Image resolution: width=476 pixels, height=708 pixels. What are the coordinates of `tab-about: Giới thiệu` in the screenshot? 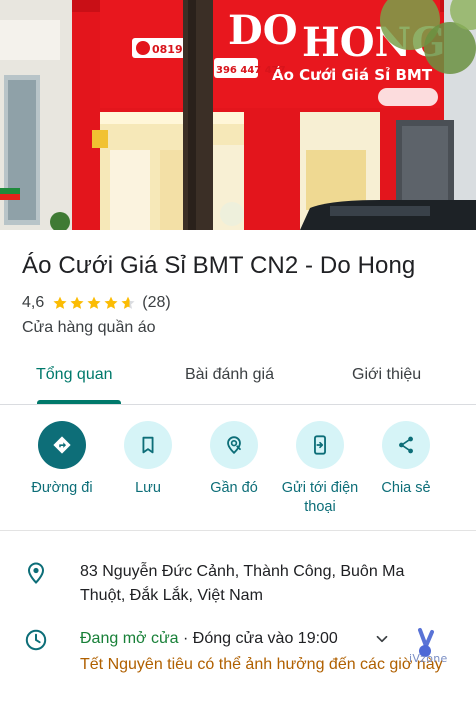 It's located at (386, 375).